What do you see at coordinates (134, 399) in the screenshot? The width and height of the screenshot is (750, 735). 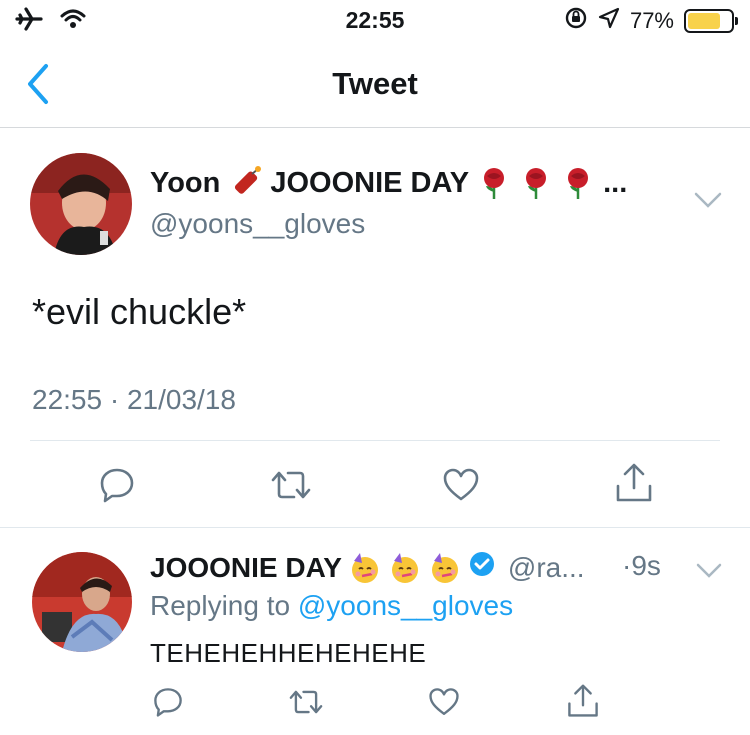 I see `tweet-timestamp: 22:55 · 21/03/18` at bounding box center [134, 399].